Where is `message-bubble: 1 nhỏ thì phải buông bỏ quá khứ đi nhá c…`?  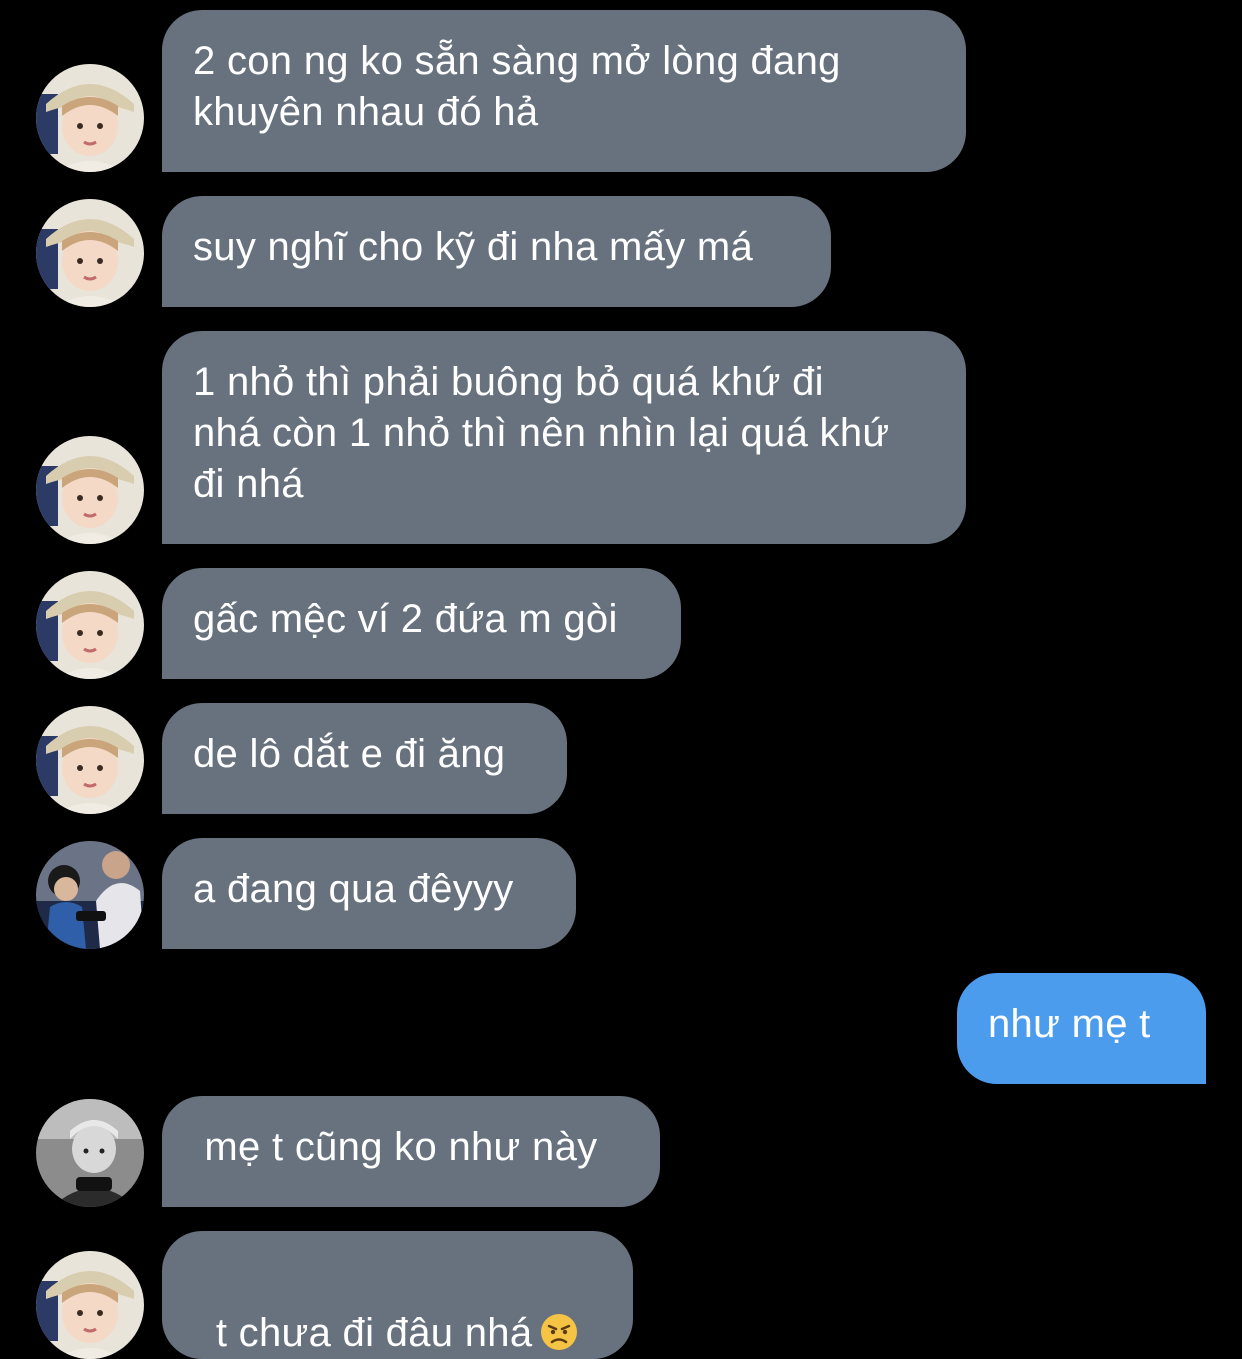 message-bubble: 1 nhỏ thì phải buông bỏ quá khứ đi nhá c… is located at coordinates (564, 437).